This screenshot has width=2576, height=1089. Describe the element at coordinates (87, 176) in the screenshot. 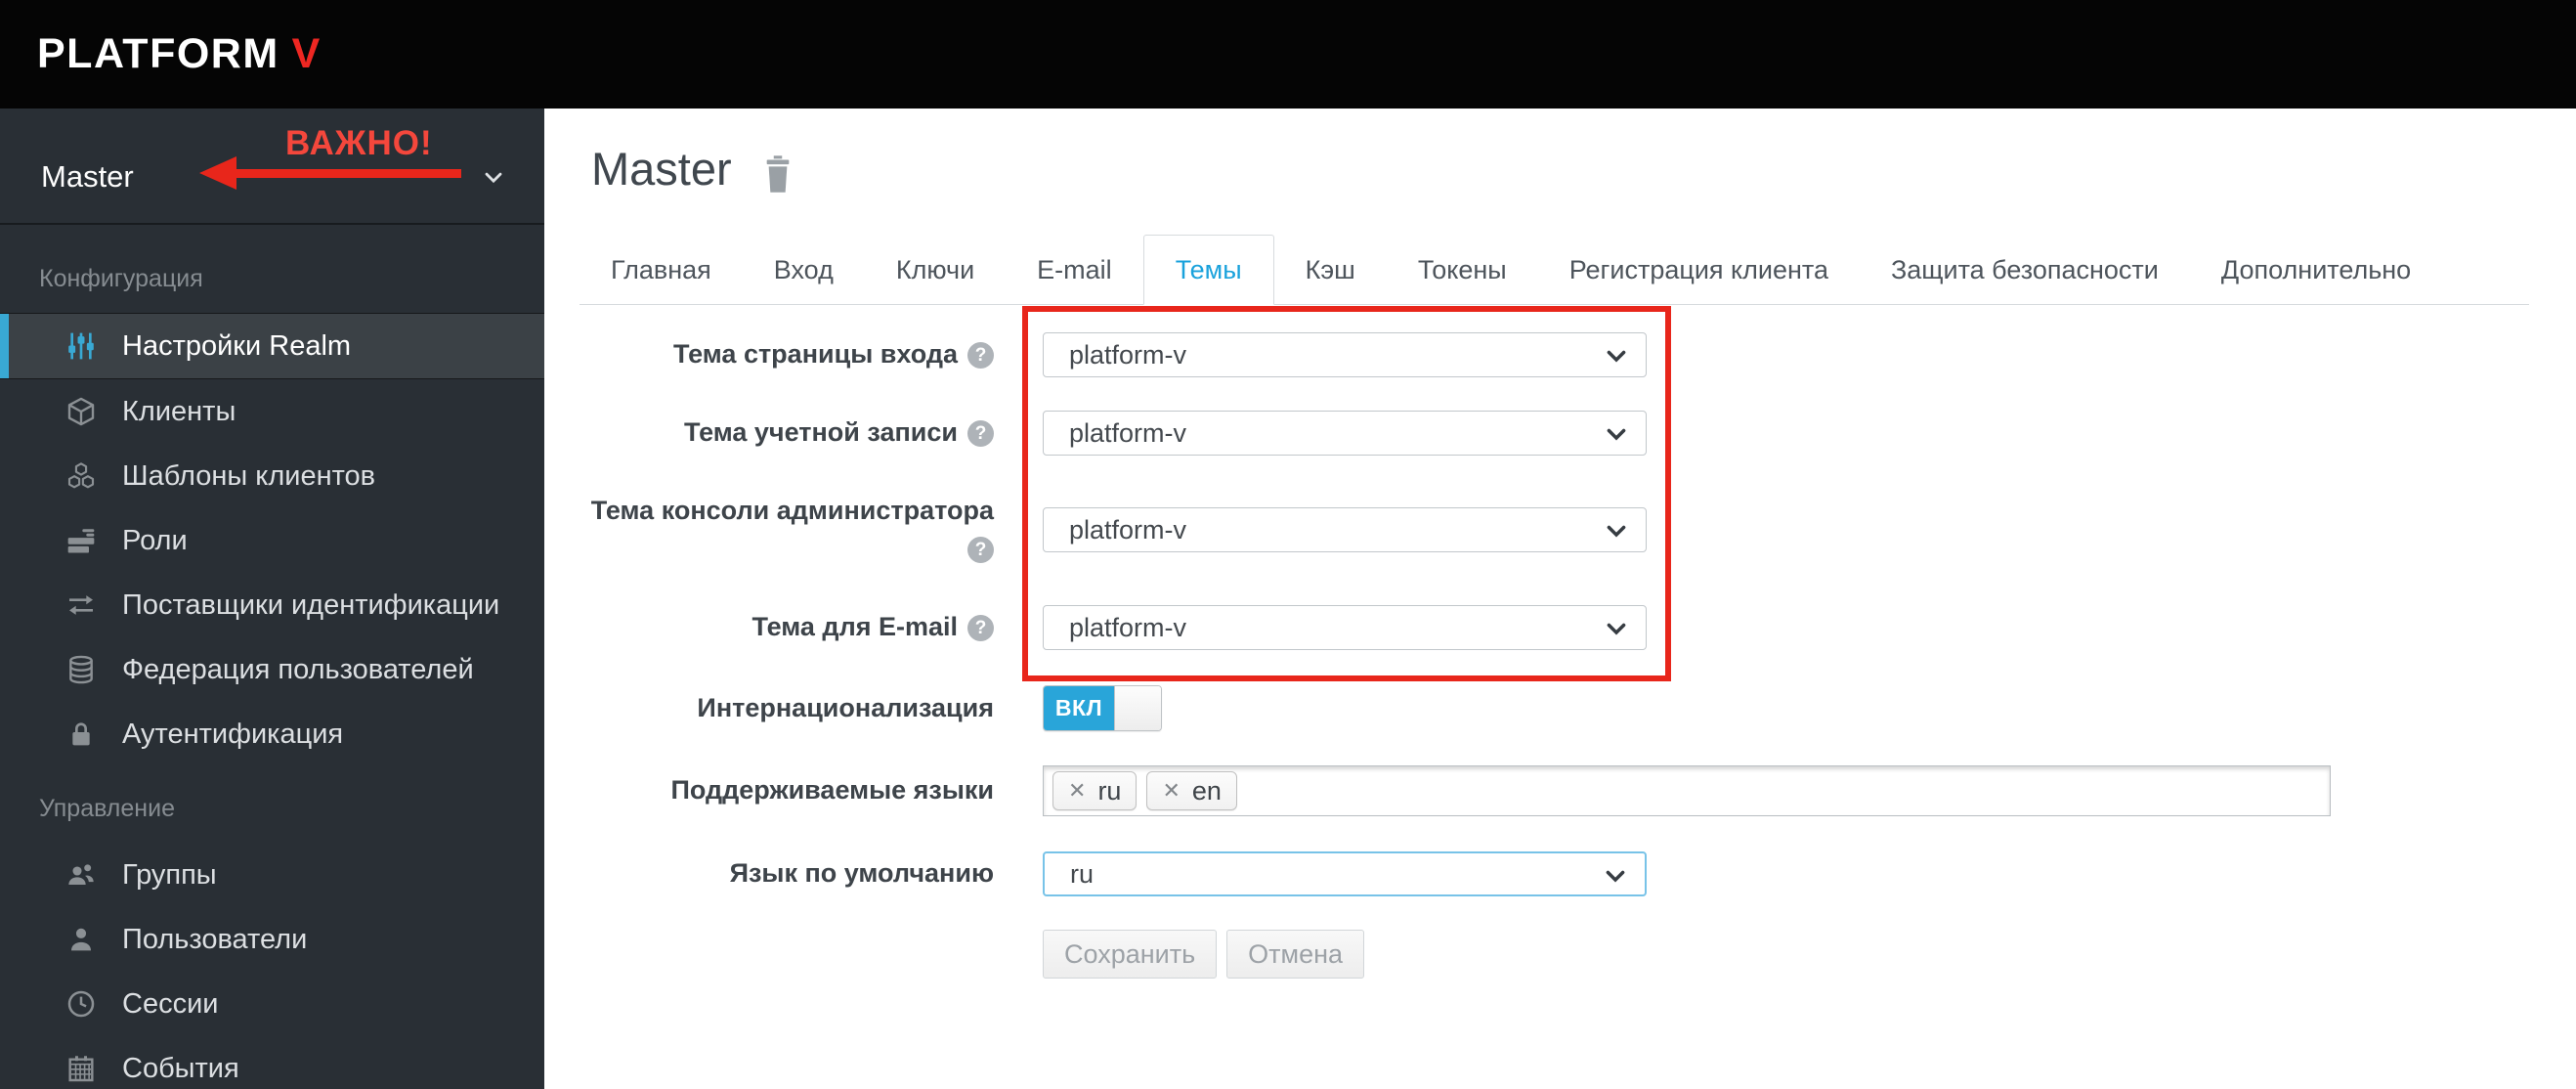

I see `realm-name: Master` at that location.